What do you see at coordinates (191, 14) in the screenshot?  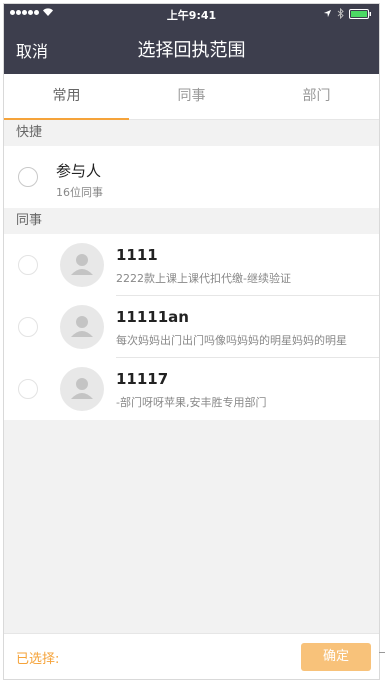 I see `status-bar: 上午9:41` at bounding box center [191, 14].